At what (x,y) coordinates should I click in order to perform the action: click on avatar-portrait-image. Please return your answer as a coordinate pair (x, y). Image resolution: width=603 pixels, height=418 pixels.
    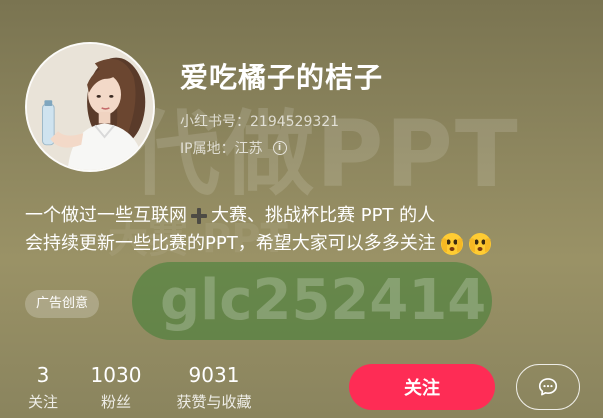
    Looking at the image, I should click on (90, 107).